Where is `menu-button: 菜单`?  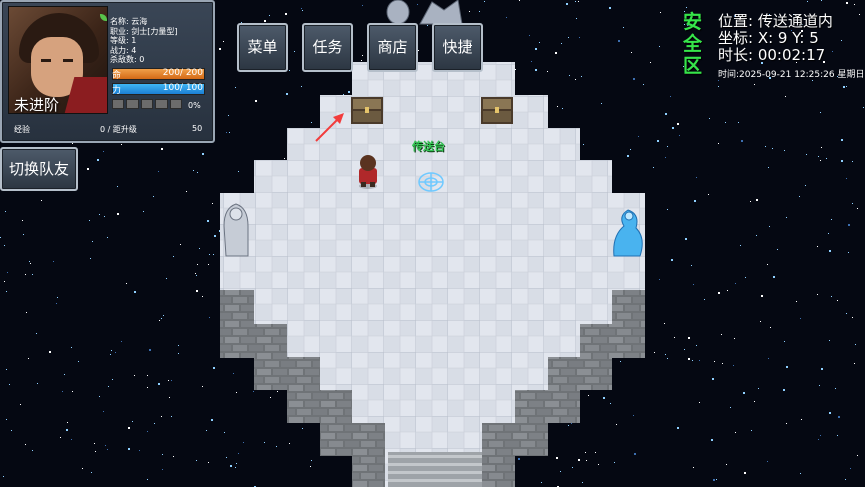 menu-button: 菜单 is located at coordinates (262, 47).